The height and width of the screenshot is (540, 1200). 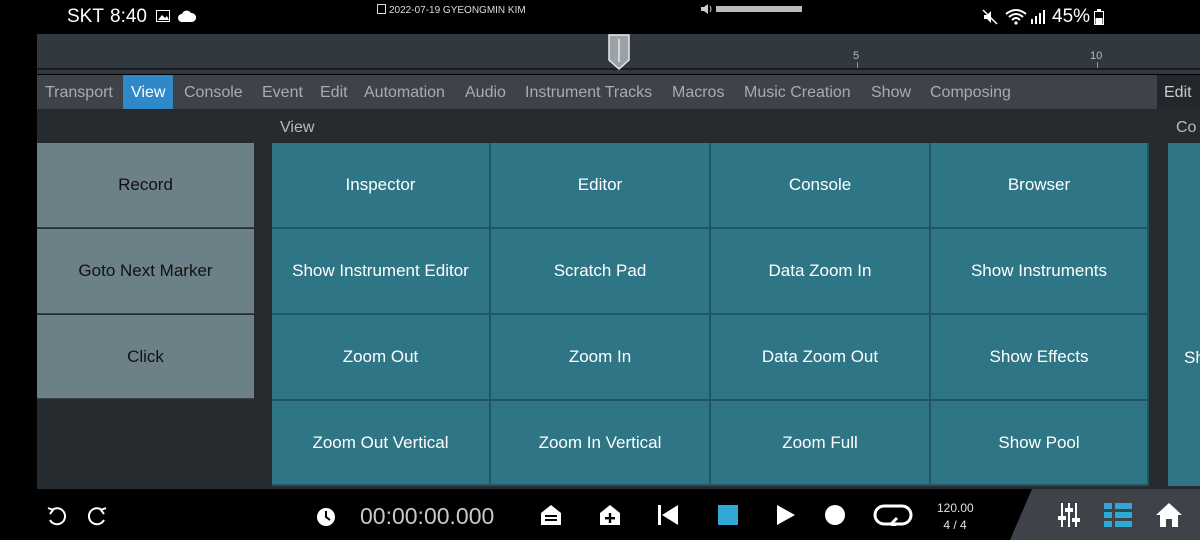 What do you see at coordinates (610, 515) in the screenshot?
I see `add-marker-icon` at bounding box center [610, 515].